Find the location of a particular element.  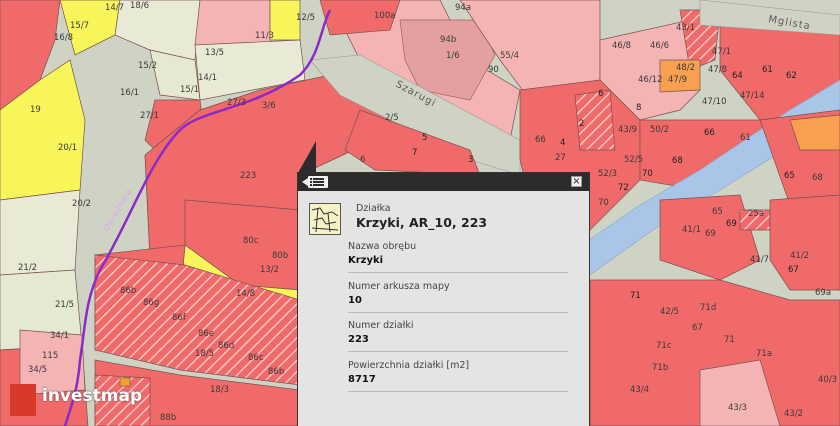

plot-number: 6 is located at coordinates (600, 94).